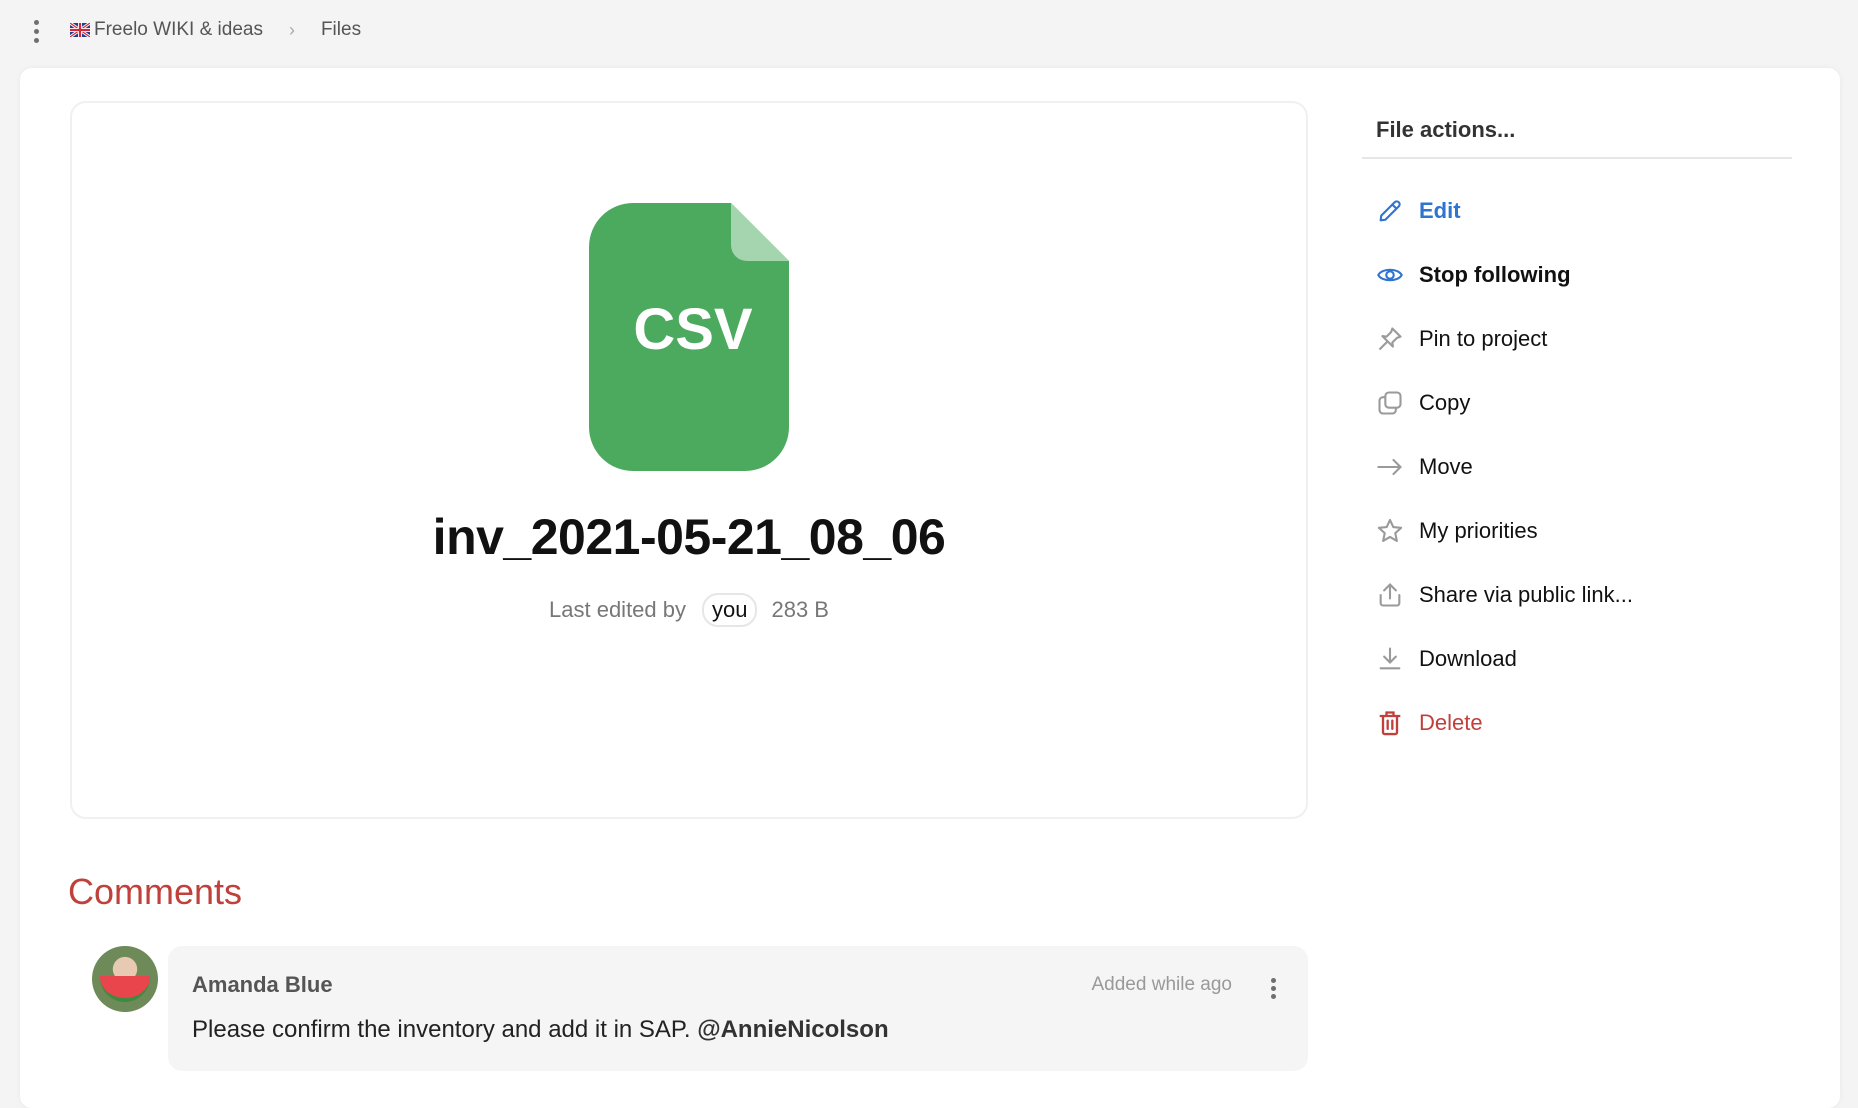 The height and width of the screenshot is (1108, 1858). I want to click on chevron-right-icon: ›, so click(291, 29).